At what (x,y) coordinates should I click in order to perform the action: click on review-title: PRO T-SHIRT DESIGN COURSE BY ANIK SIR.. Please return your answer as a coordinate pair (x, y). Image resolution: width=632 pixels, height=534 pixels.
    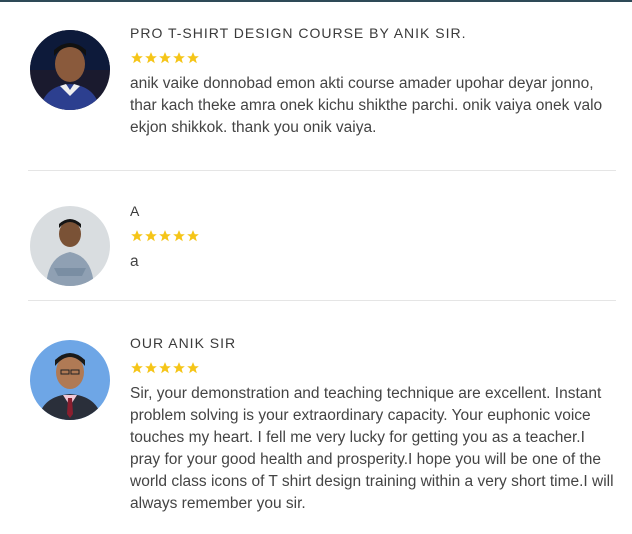
    Looking at the image, I should click on (298, 33).